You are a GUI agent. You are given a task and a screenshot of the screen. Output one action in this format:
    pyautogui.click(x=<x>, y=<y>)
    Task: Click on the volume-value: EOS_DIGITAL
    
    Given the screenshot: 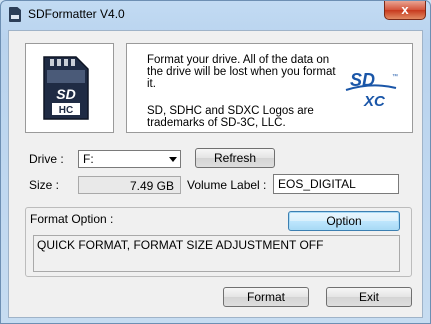 What is the action you would take?
    pyautogui.click(x=317, y=184)
    